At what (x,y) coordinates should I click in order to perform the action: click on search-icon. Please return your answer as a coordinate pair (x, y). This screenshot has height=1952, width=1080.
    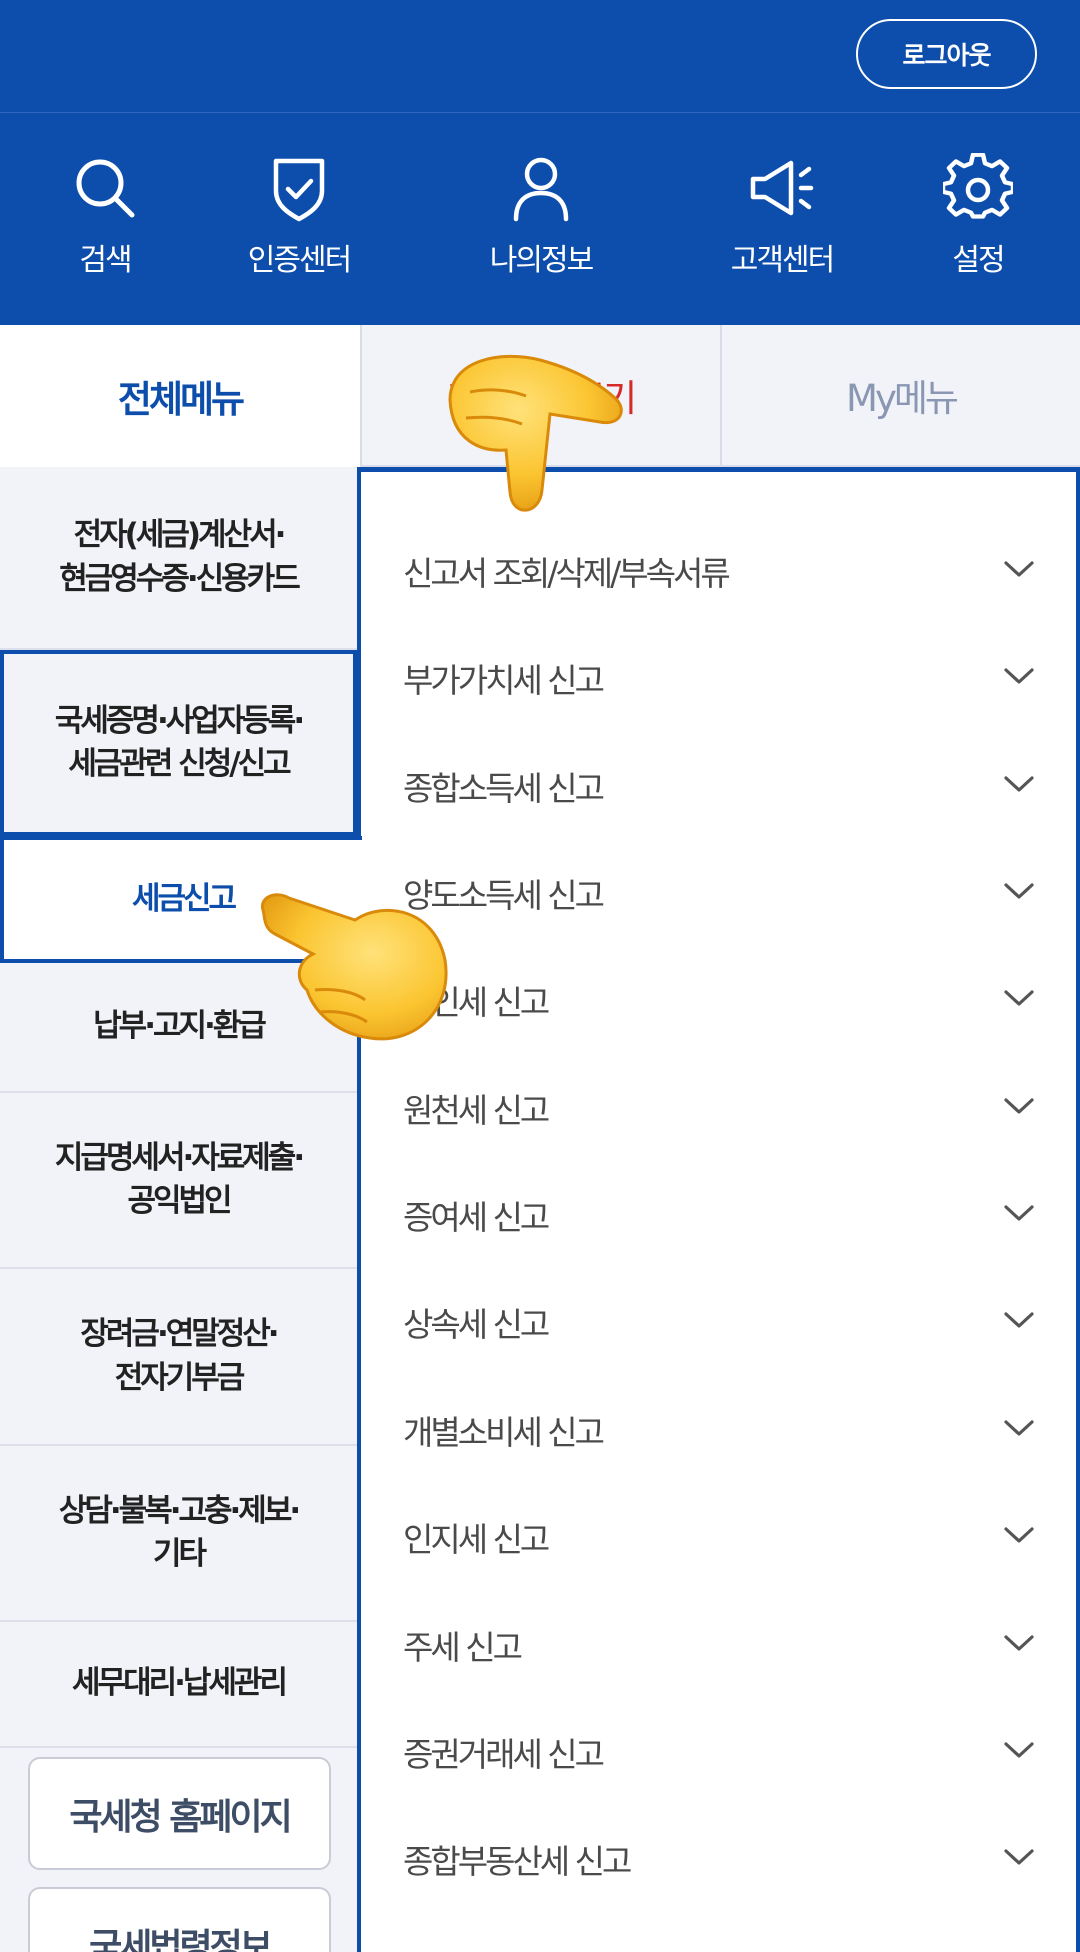
    Looking at the image, I should click on (105, 188).